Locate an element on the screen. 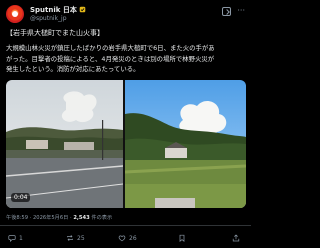 This screenshot has height=248, width=320. like-icon is located at coordinates (122, 238).